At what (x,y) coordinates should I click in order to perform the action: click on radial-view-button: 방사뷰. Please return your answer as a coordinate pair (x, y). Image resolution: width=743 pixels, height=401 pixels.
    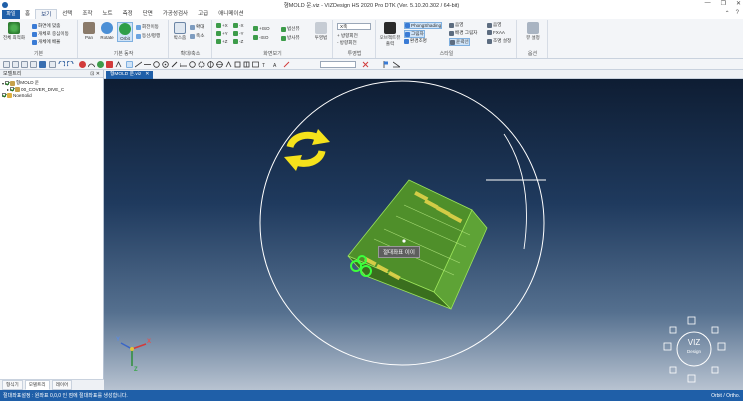
    Looking at the image, I should click on (290, 38).